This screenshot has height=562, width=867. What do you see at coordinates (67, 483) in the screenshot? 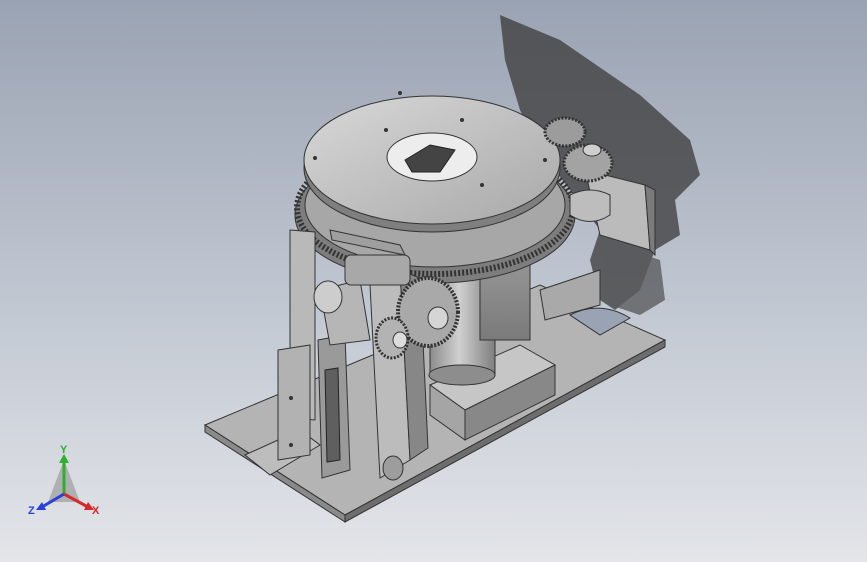
I see `orientation-triad: Y X Z` at bounding box center [67, 483].